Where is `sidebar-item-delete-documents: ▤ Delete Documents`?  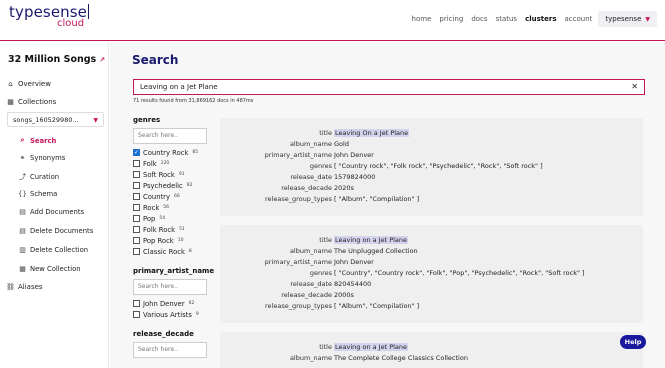
sidebar-item-delete-documents: ▤ Delete Documents is located at coordinates (55, 231).